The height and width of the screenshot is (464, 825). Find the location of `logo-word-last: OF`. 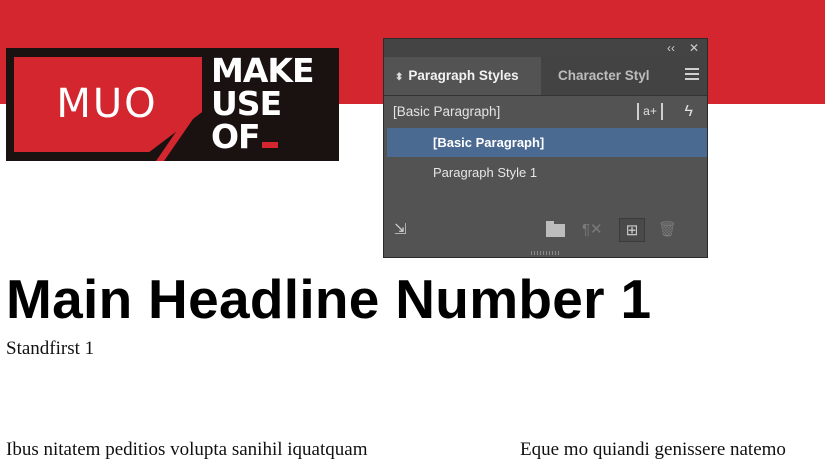

logo-word-last: OF is located at coordinates (262, 136).